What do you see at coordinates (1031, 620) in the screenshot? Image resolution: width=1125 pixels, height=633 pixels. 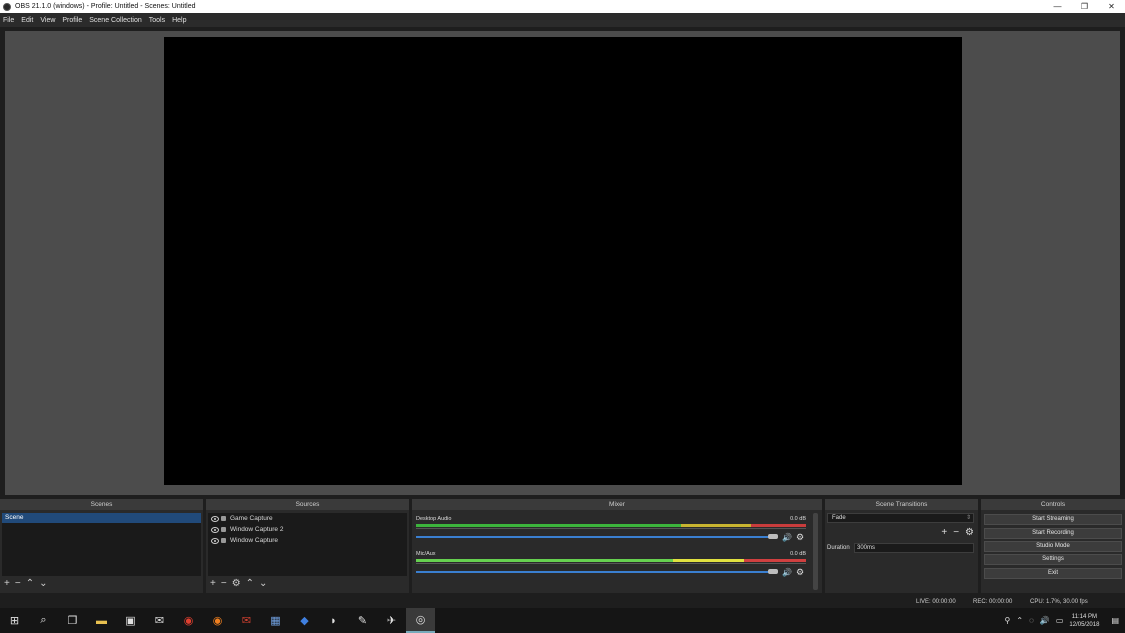 I see `network-icon: ◌` at bounding box center [1031, 620].